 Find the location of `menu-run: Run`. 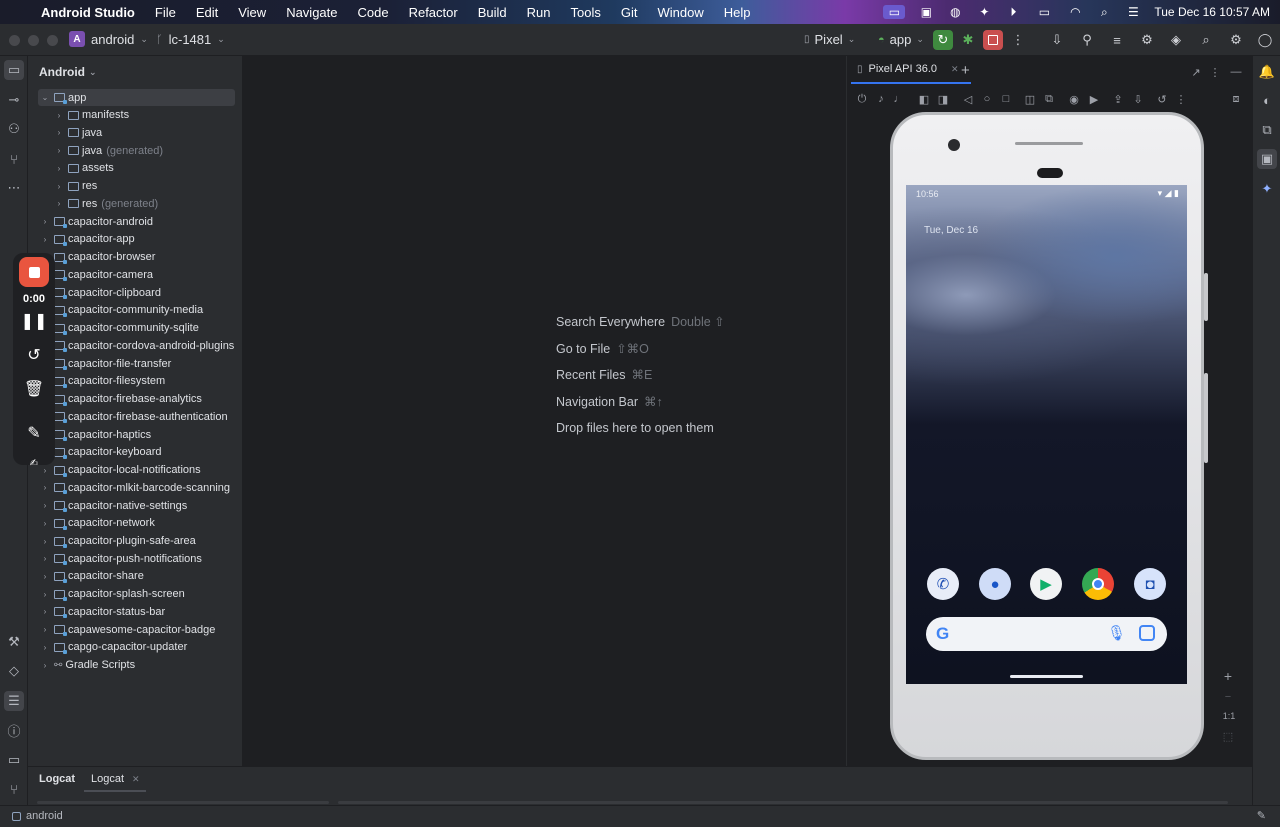

menu-run: Run is located at coordinates (539, 12).